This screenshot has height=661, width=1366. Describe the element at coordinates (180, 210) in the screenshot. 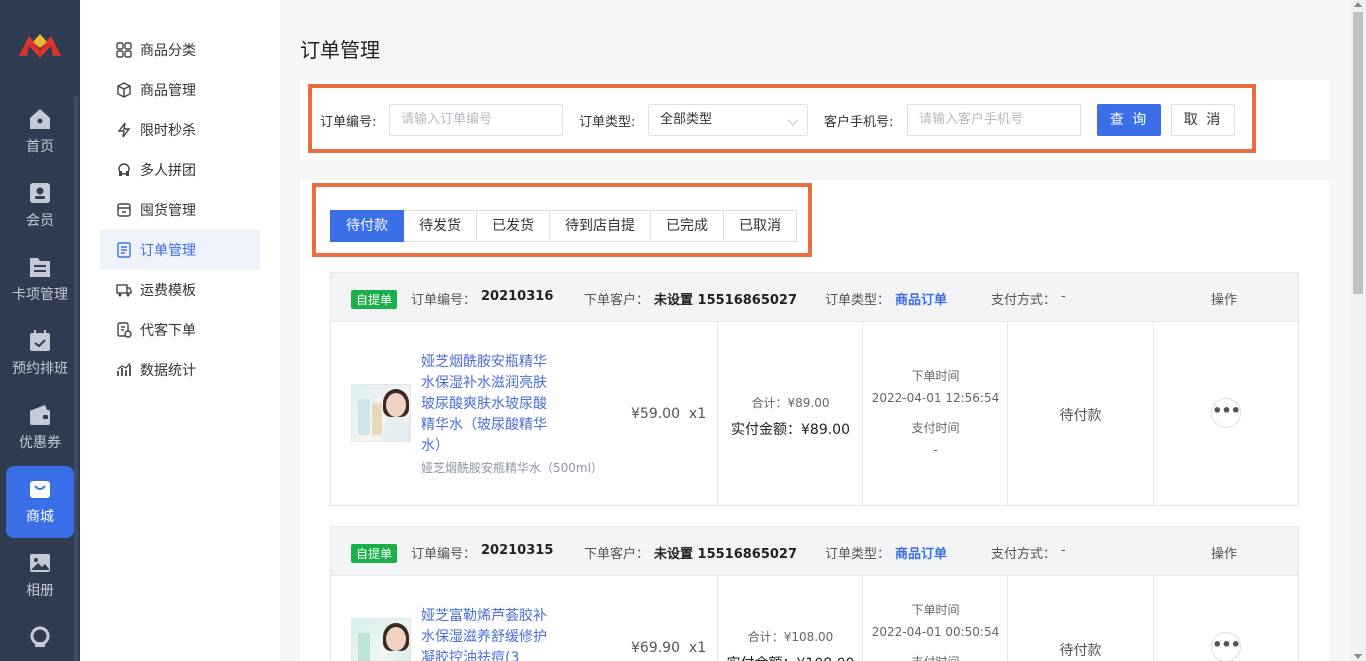

I see `submenu-item-stock: 囤货管理` at that location.